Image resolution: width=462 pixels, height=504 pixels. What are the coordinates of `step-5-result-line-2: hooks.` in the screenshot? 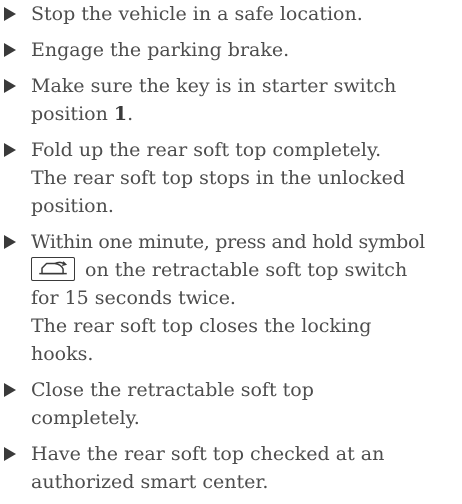 It's located at (62, 354).